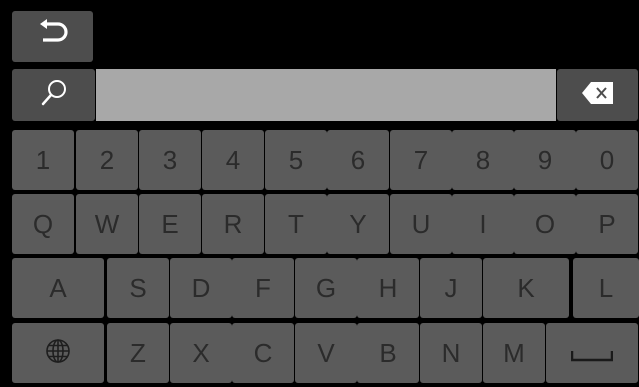 The height and width of the screenshot is (387, 639). Describe the element at coordinates (43, 224) in the screenshot. I see `key-q: Q` at that location.